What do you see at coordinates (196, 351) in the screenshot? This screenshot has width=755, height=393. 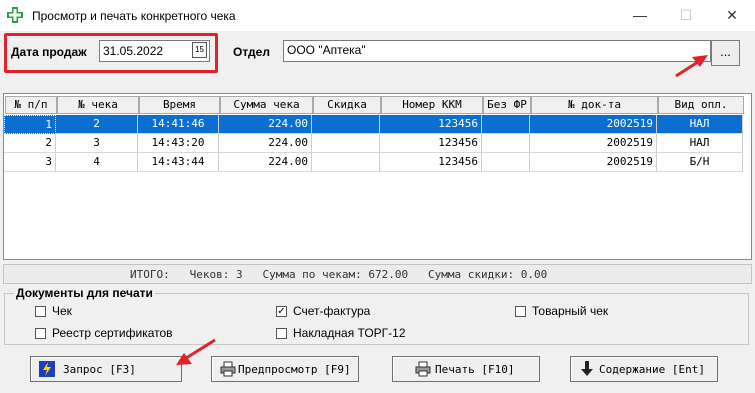 I see `arrow-to-query-button-icon` at bounding box center [196, 351].